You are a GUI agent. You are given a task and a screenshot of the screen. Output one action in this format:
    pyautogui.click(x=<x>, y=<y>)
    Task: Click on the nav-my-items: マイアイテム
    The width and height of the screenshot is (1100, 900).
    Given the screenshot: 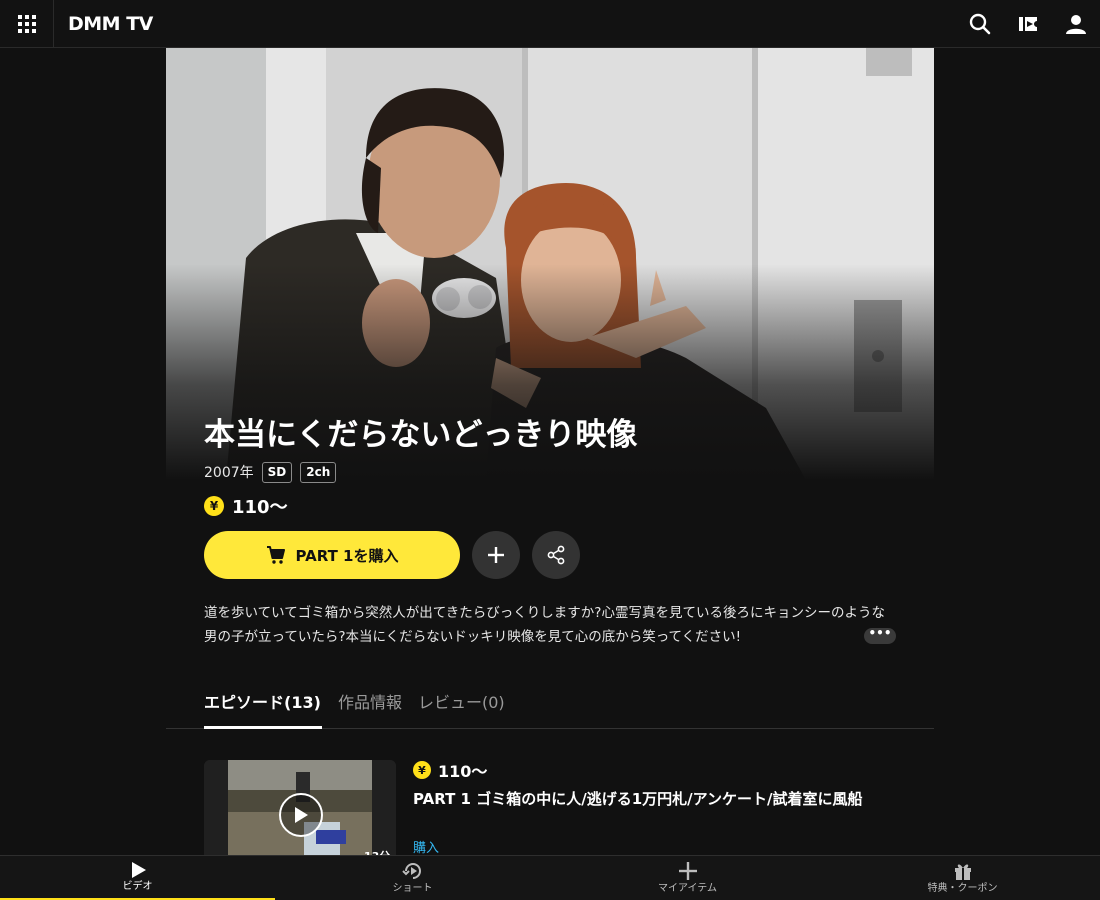 What is the action you would take?
    pyautogui.click(x=687, y=878)
    